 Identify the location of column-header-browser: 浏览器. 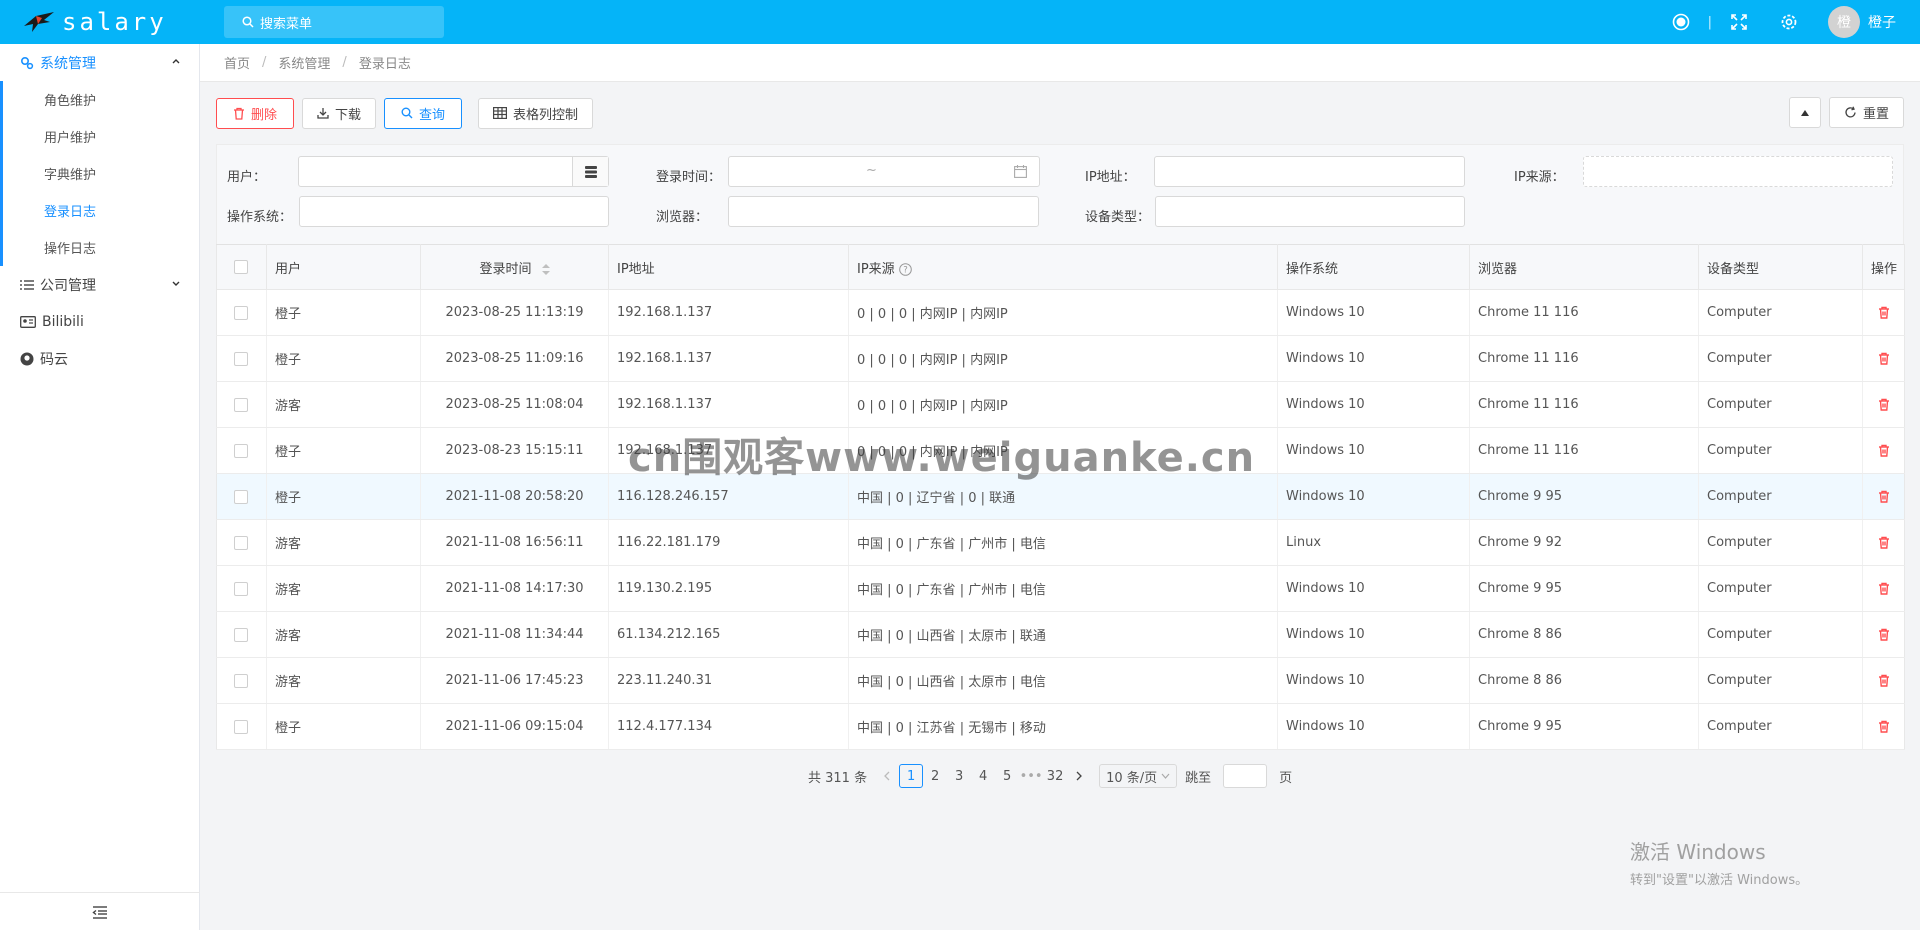
(1584, 267).